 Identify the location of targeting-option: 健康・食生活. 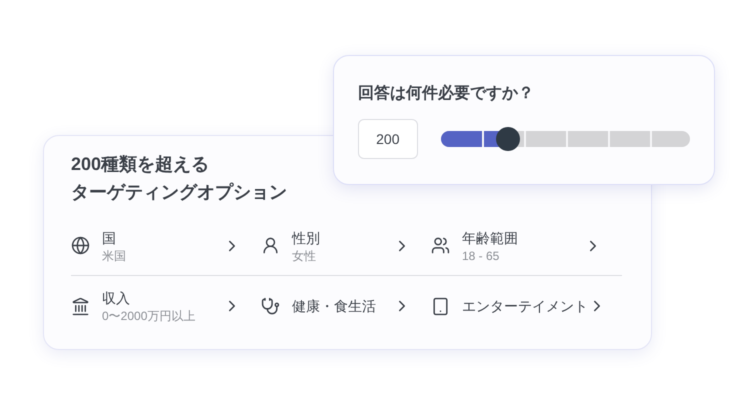
(346, 306).